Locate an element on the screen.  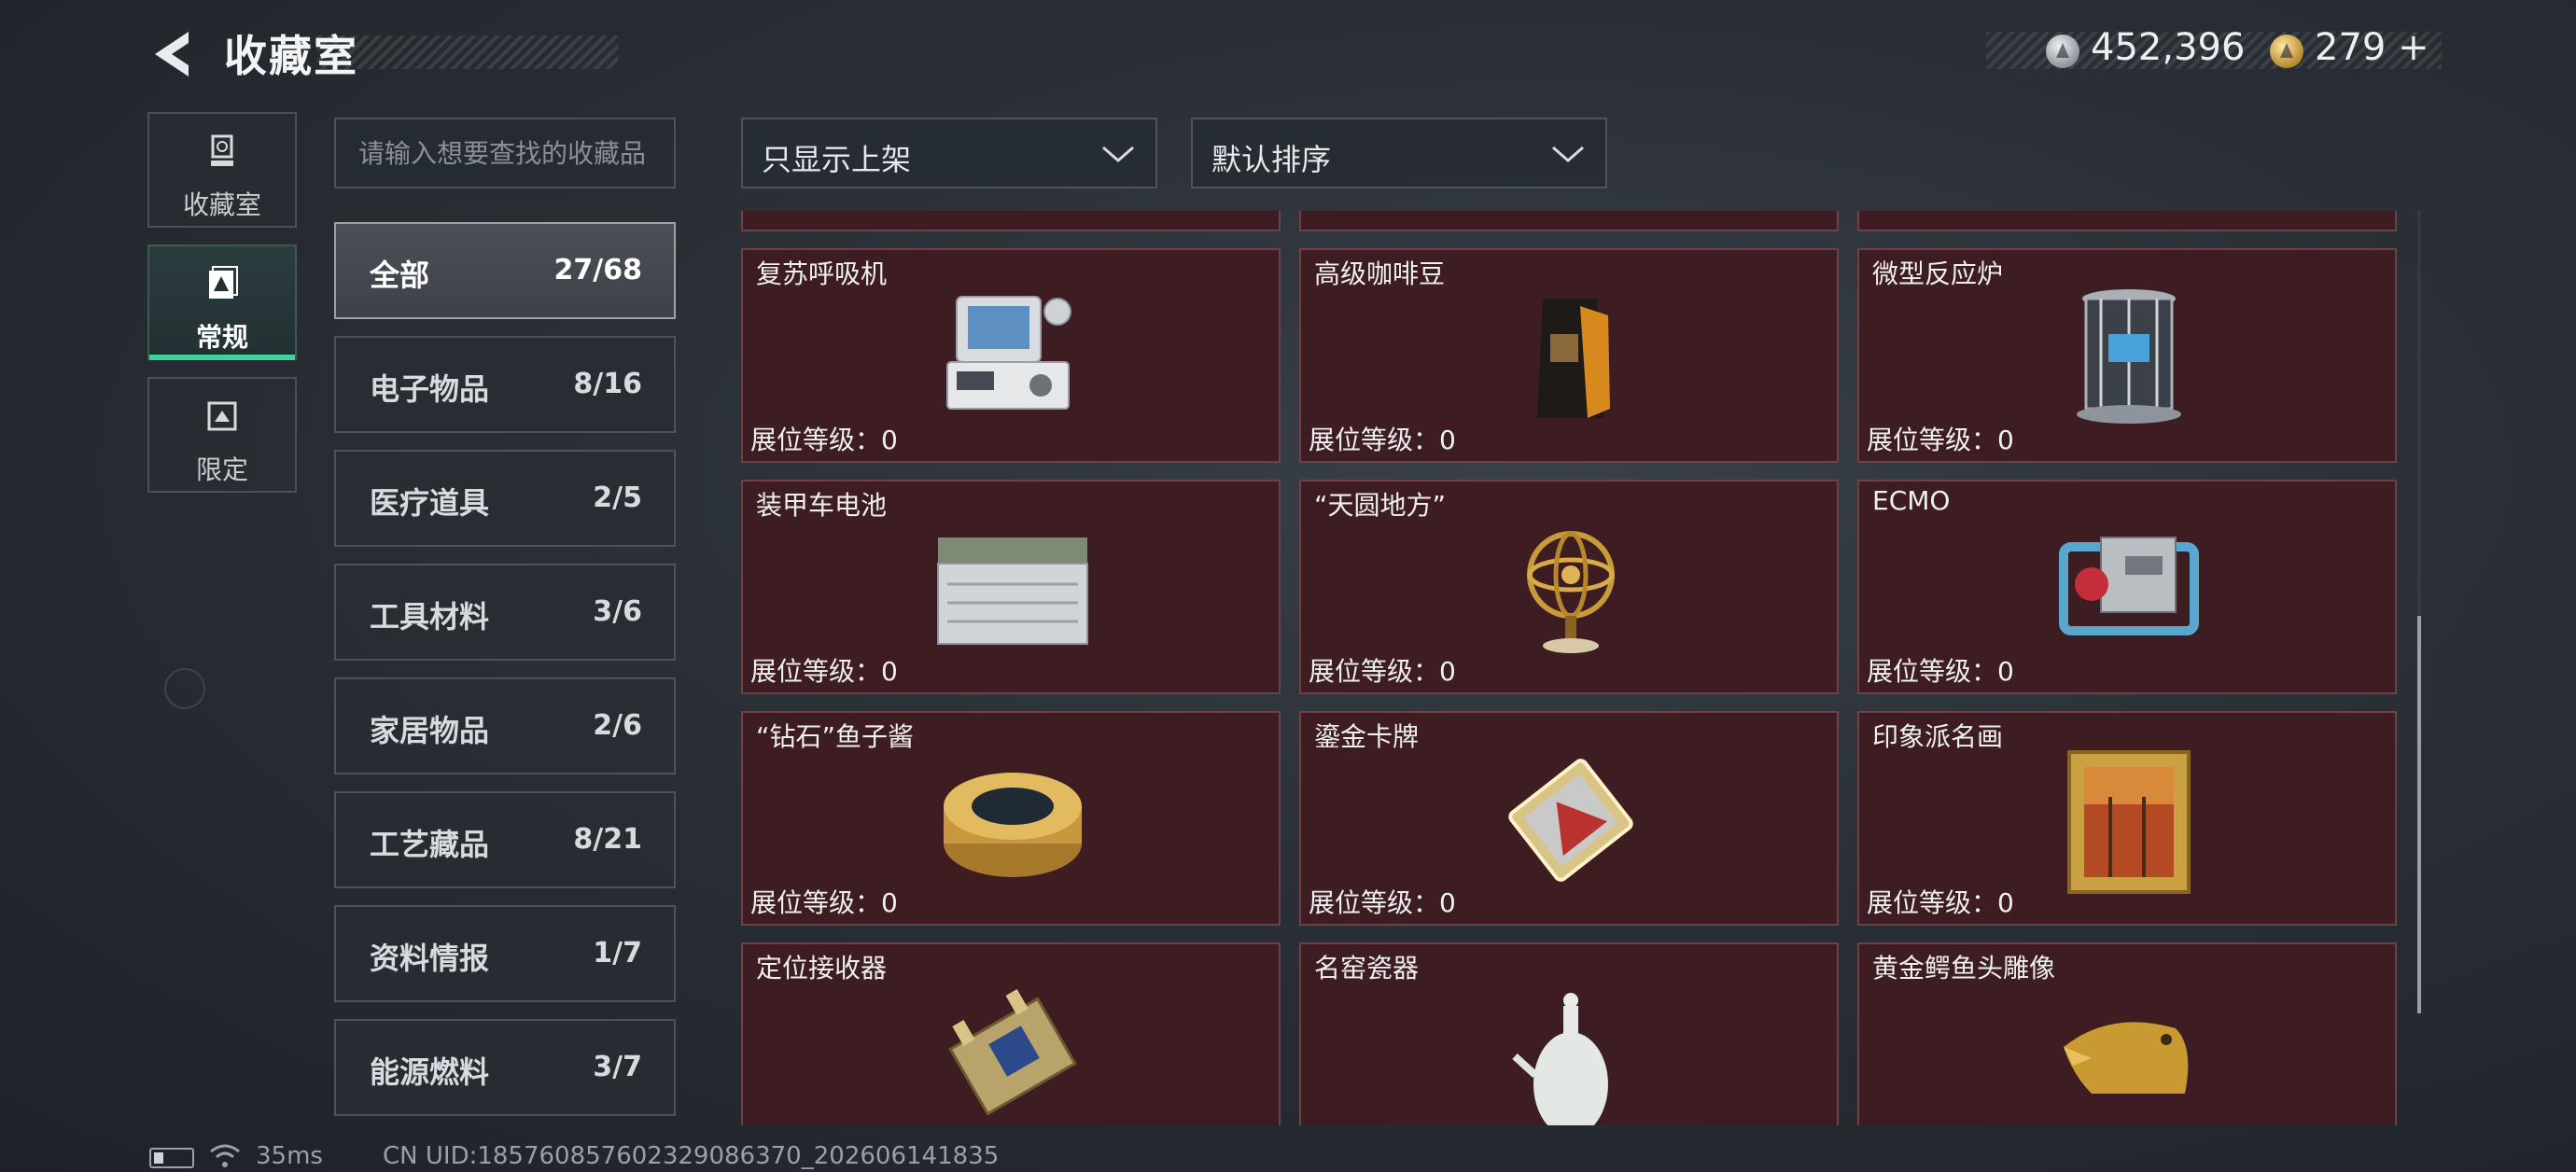
porcelain-vase-icon is located at coordinates (1560, 1059).